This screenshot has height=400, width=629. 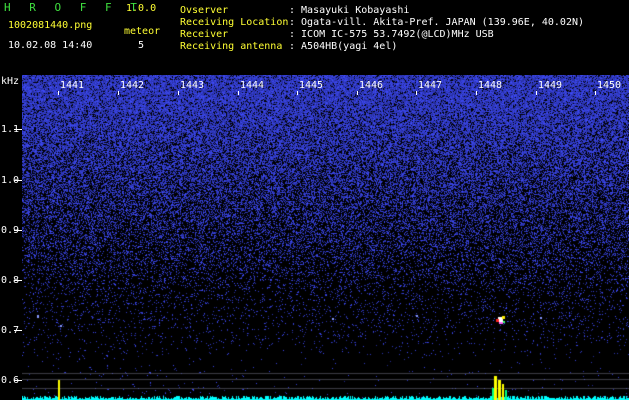 I want to click on x-tick-label: 1450, so click(x=609, y=85).